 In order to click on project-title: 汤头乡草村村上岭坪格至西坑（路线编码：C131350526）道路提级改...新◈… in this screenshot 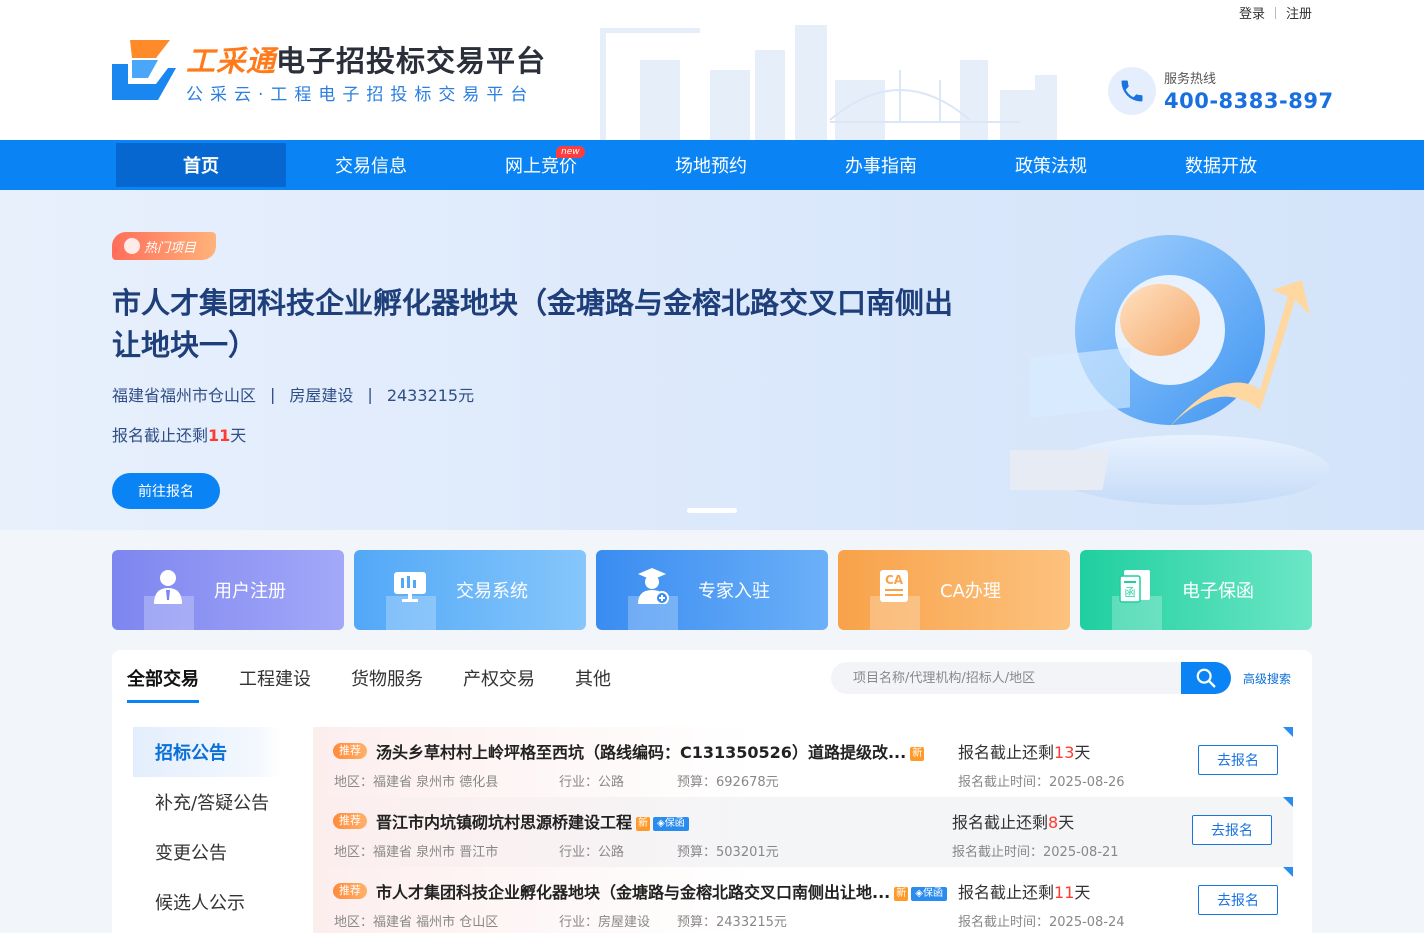, I will do `click(666, 751)`.